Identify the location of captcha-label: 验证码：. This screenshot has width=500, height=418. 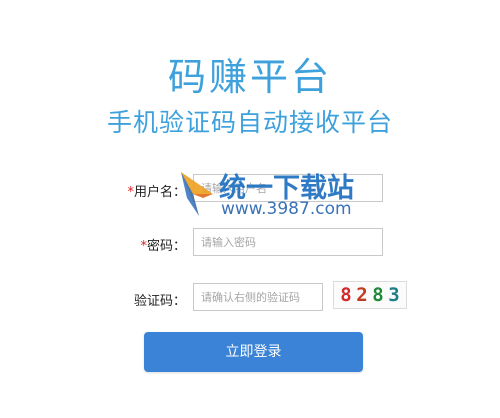
(160, 299).